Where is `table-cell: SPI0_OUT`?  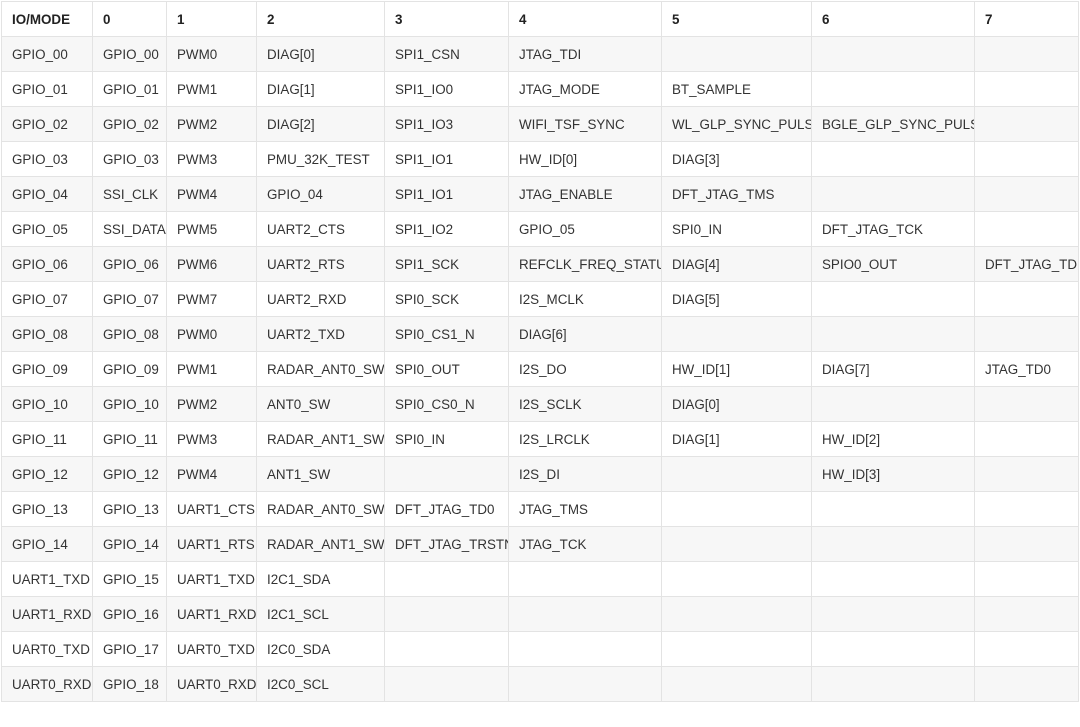
table-cell: SPI0_OUT is located at coordinates (446, 369).